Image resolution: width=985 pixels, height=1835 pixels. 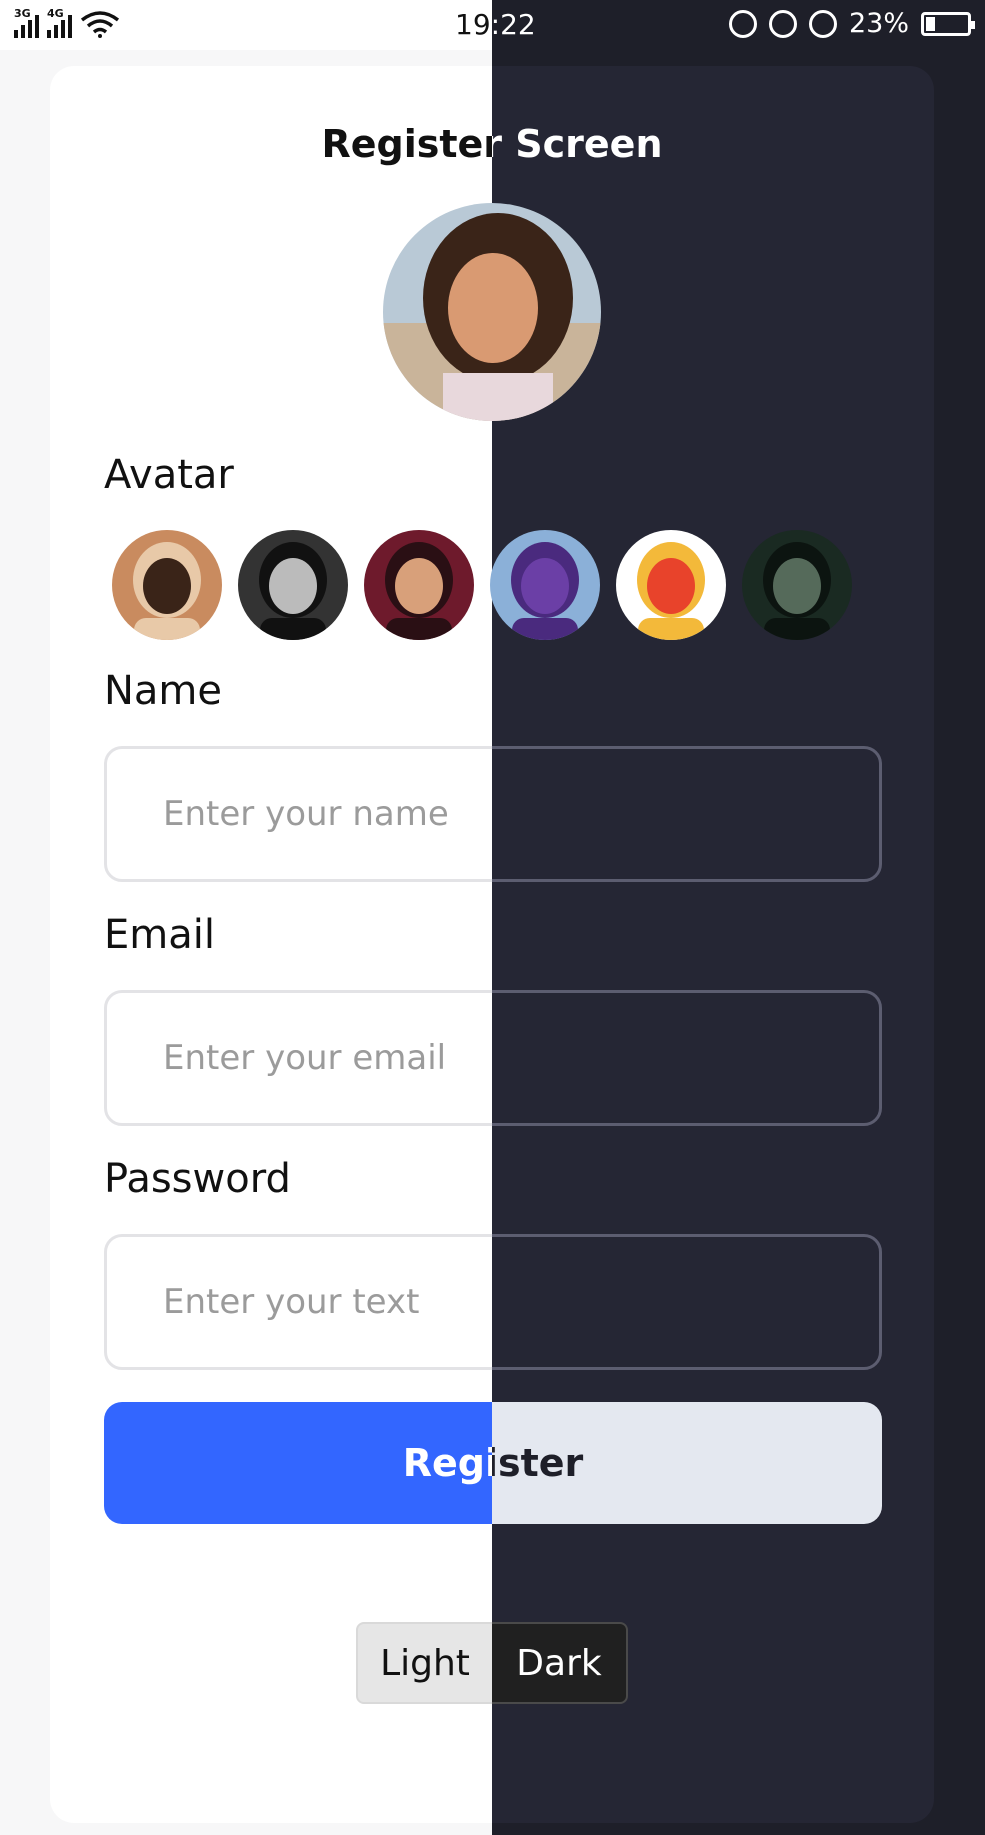 What do you see at coordinates (163, 691) in the screenshot?
I see `name-label: Name` at bounding box center [163, 691].